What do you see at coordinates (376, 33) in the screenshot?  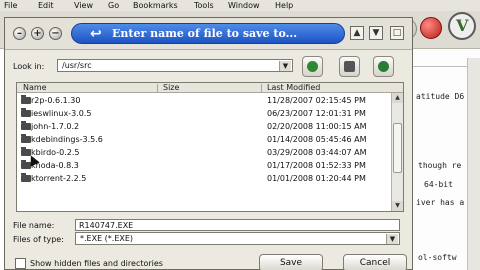 I see `down-icon: ▼` at bounding box center [376, 33].